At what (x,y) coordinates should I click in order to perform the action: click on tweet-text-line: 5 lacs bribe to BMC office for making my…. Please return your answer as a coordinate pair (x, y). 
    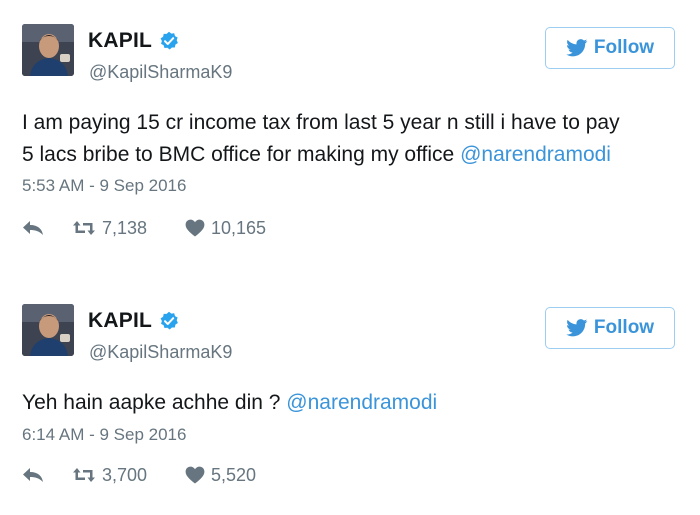
    Looking at the image, I should click on (352, 155).